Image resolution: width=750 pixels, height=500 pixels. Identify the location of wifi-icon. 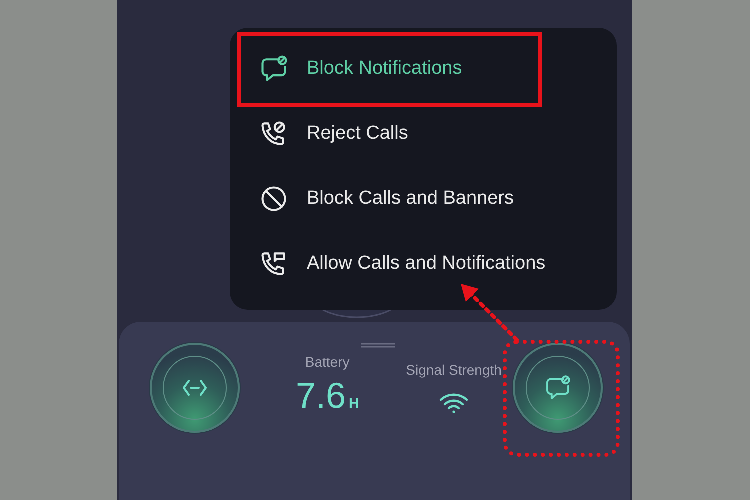
(454, 403).